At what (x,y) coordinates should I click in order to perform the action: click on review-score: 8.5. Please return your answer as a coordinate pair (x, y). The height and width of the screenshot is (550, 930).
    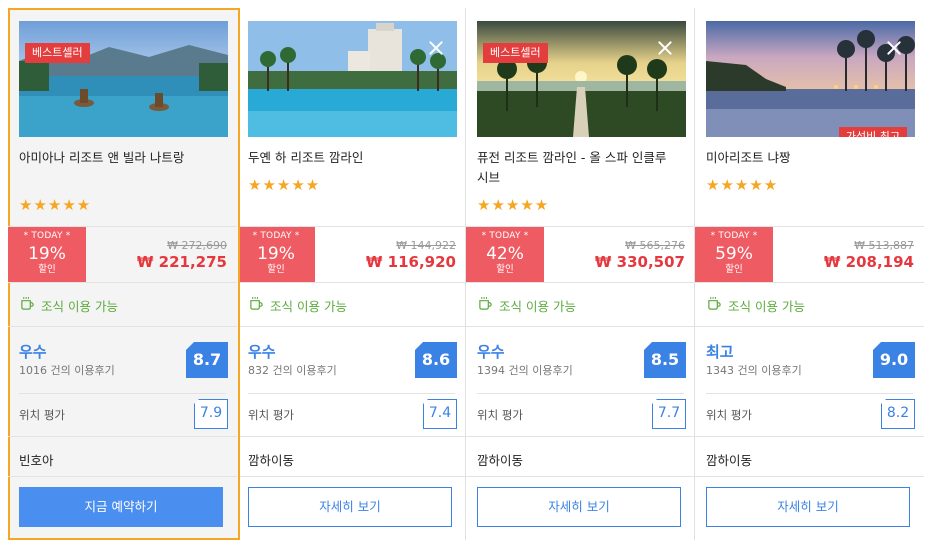
    Looking at the image, I should click on (665, 360).